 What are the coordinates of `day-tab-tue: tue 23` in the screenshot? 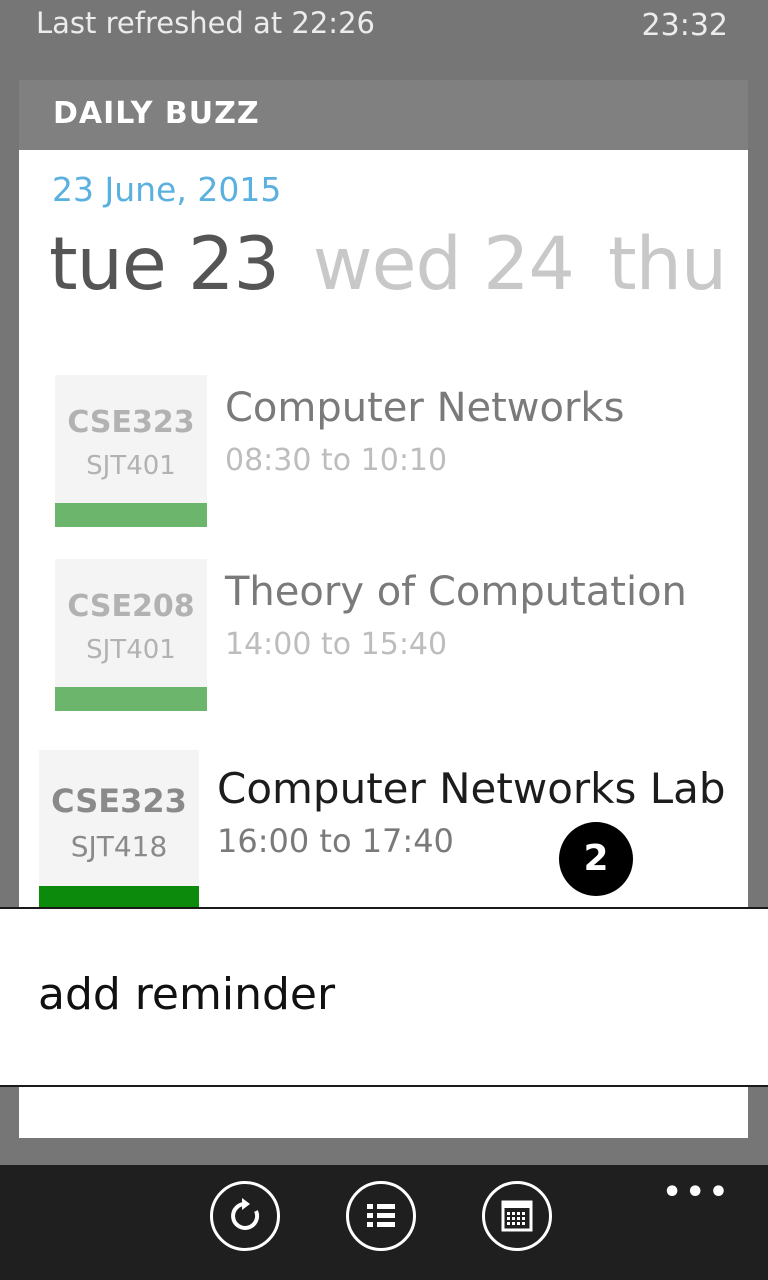 It's located at (164, 264).